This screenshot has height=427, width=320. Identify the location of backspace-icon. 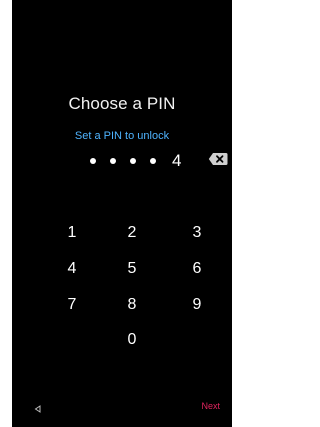
(218, 159).